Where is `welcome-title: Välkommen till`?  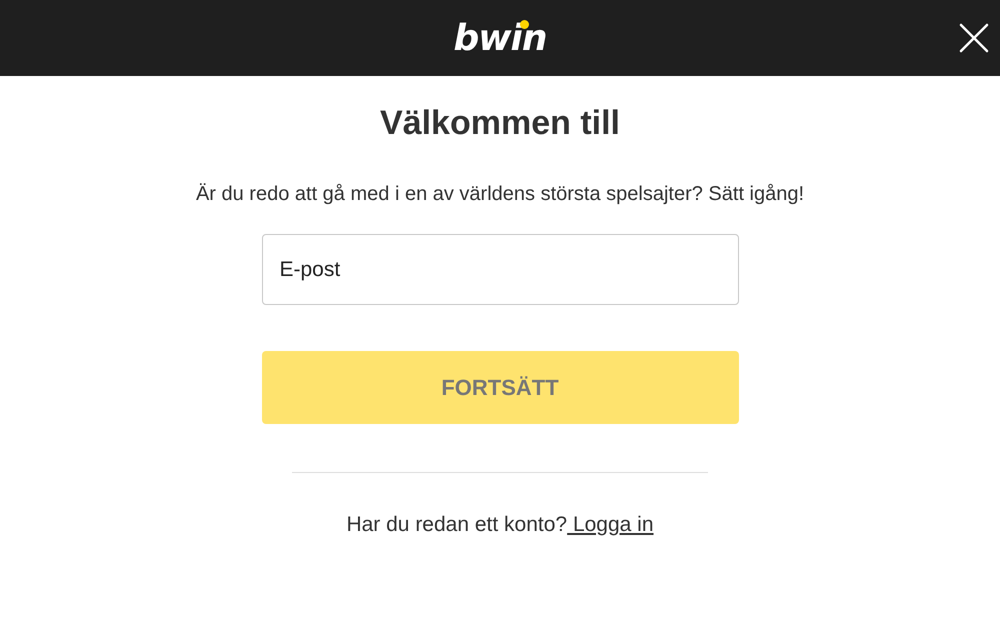
welcome-title: Välkommen till is located at coordinates (500, 123).